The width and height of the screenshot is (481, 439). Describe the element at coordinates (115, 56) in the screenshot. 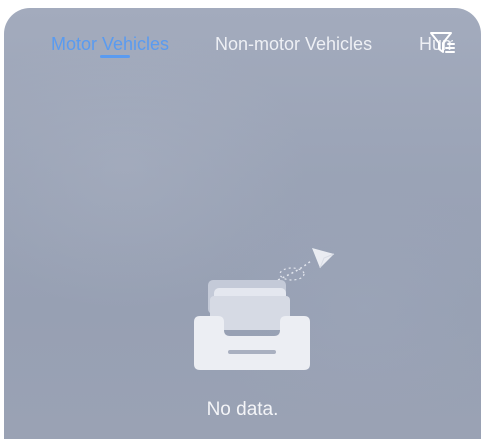

I see `active-tab-indicator` at that location.